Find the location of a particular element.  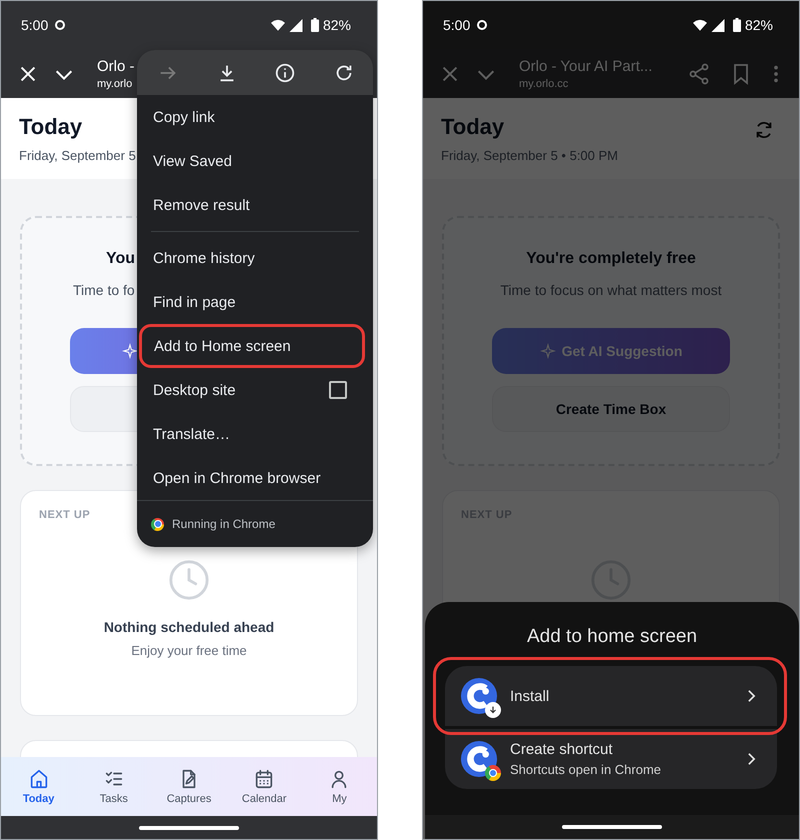

nav-tab: Today is located at coordinates (38, 786).